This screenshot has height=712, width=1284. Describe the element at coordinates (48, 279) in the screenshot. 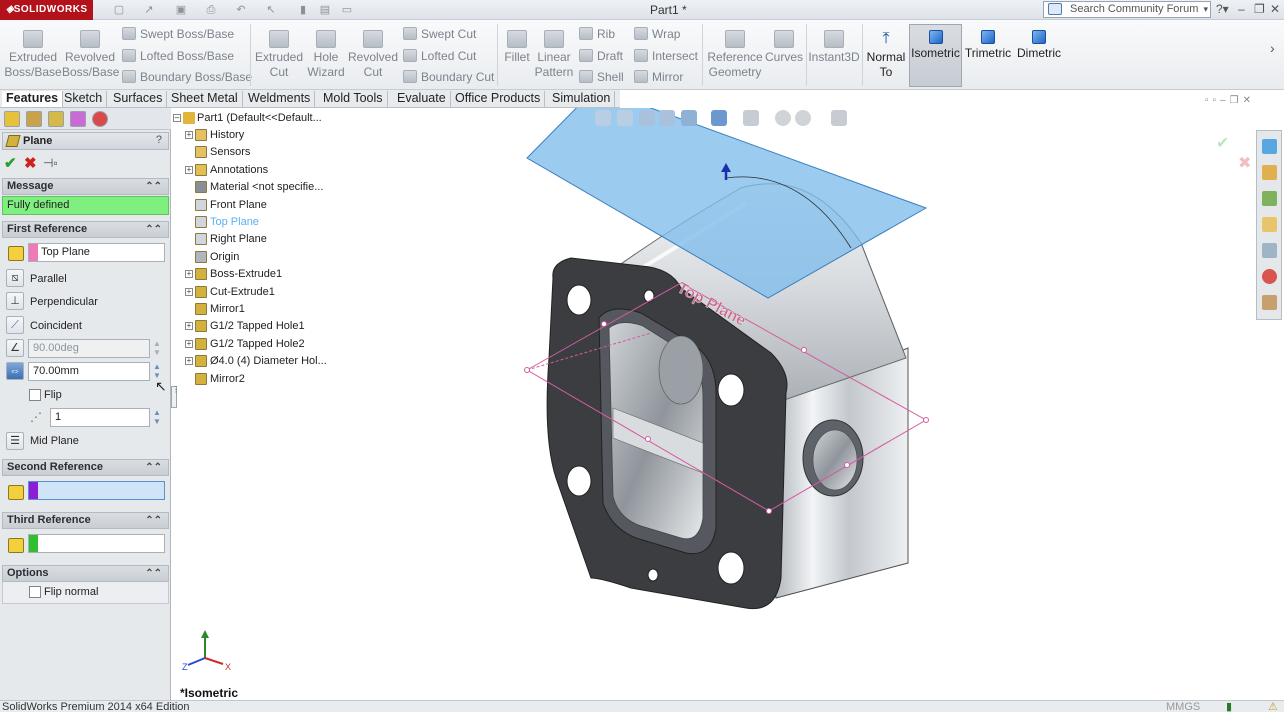

I see `parallel-label: Parallel` at that location.